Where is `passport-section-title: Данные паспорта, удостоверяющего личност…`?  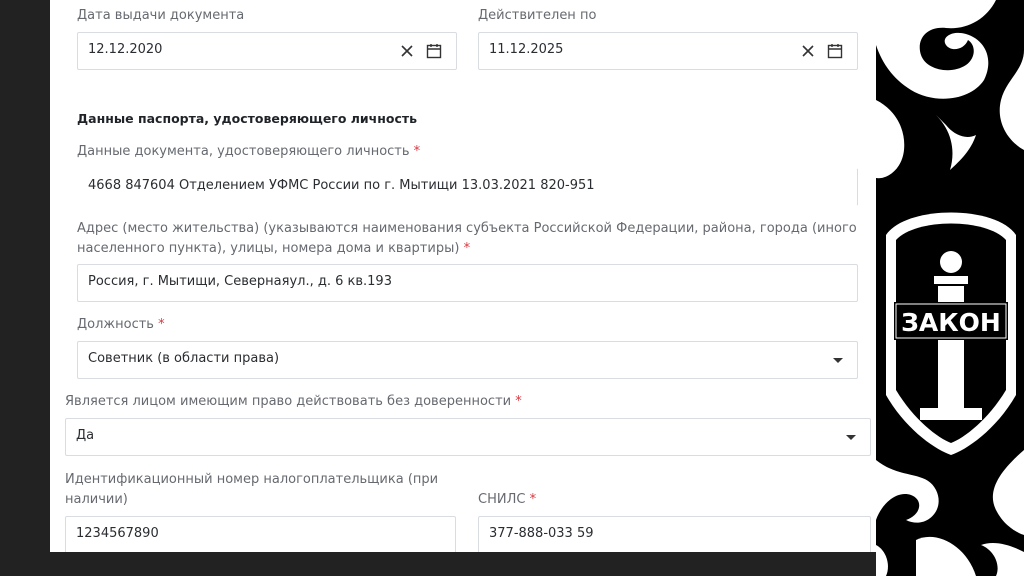 passport-section-title: Данные паспорта, удостоверяющего личност… is located at coordinates (247, 118).